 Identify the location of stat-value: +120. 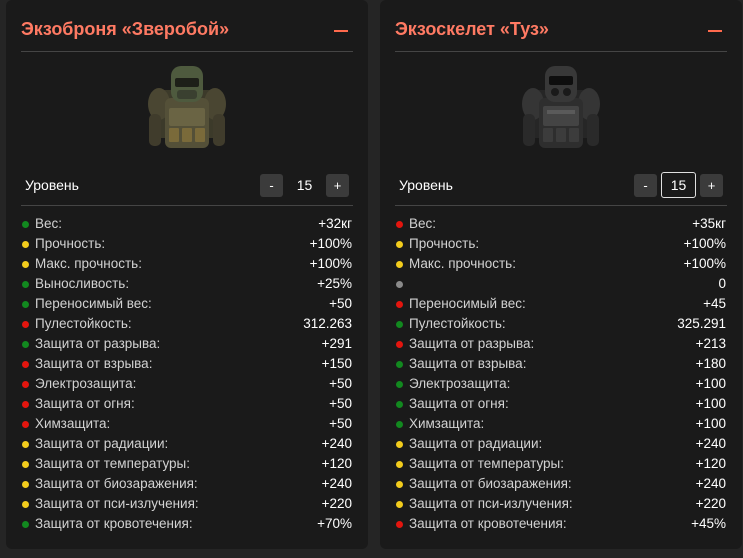
(336, 463).